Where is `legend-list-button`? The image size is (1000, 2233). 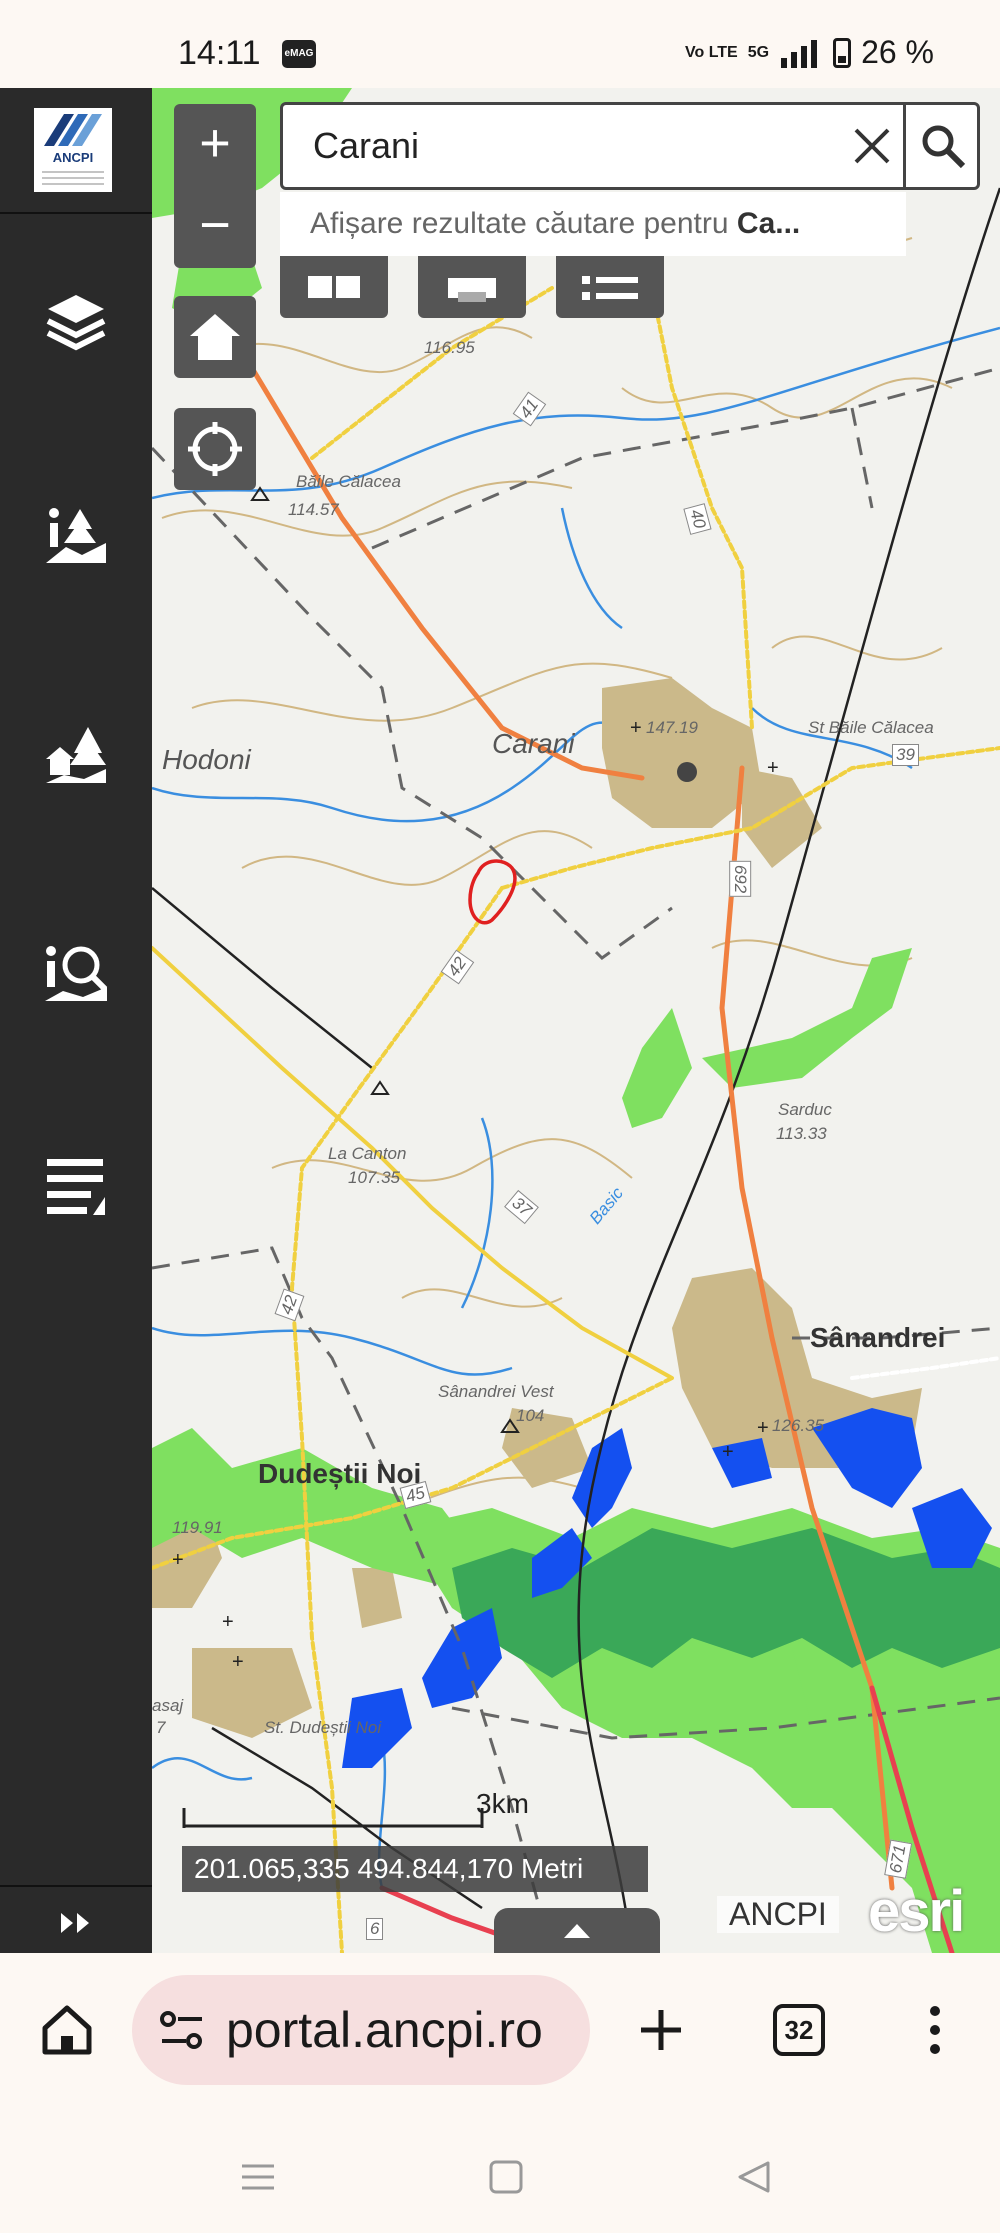
legend-list-button is located at coordinates (610, 287).